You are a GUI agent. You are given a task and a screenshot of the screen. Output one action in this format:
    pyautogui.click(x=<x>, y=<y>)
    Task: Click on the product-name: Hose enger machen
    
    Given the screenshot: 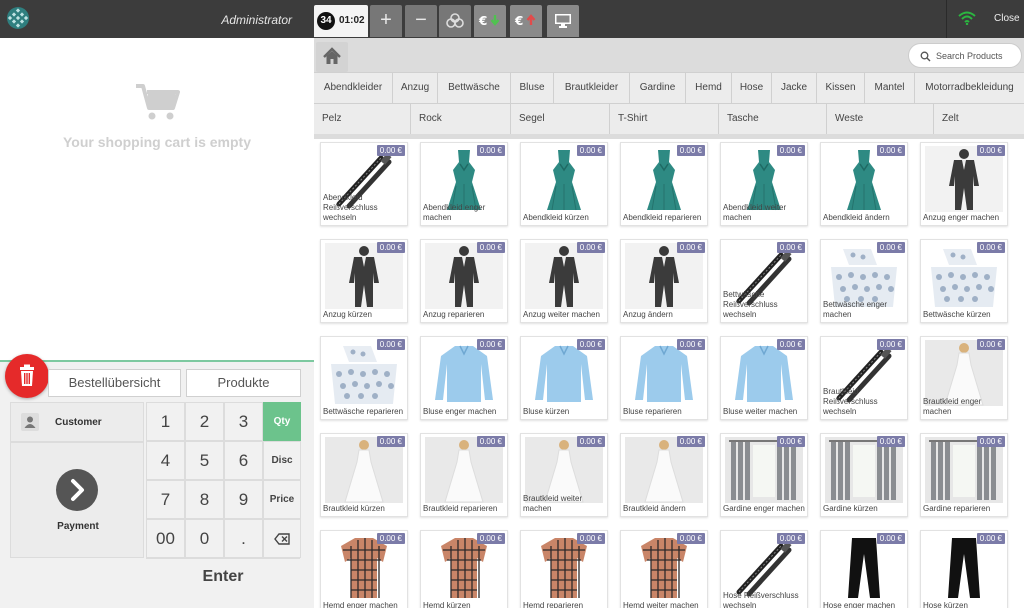 What is the action you would take?
    pyautogui.click(x=859, y=604)
    